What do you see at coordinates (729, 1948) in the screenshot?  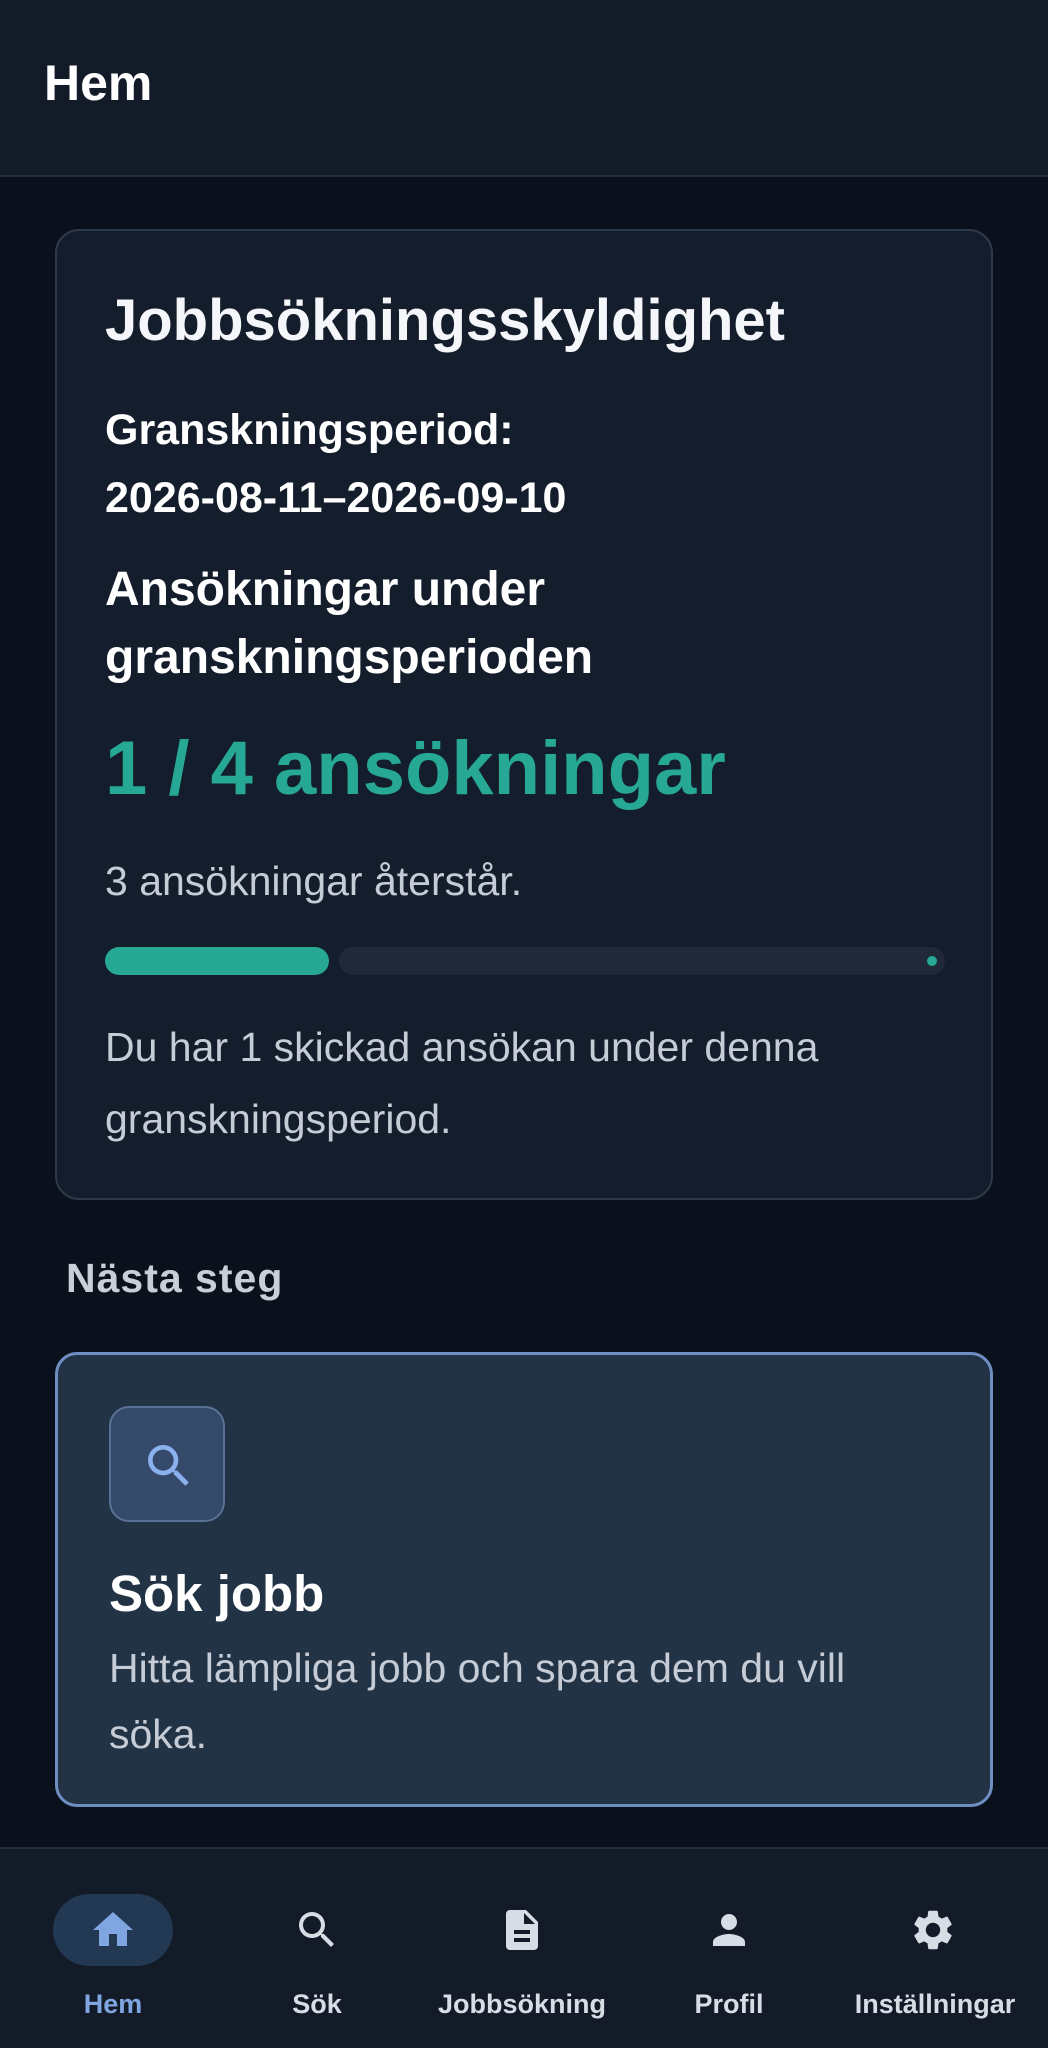 I see `nav-item-profile: Profil` at bounding box center [729, 1948].